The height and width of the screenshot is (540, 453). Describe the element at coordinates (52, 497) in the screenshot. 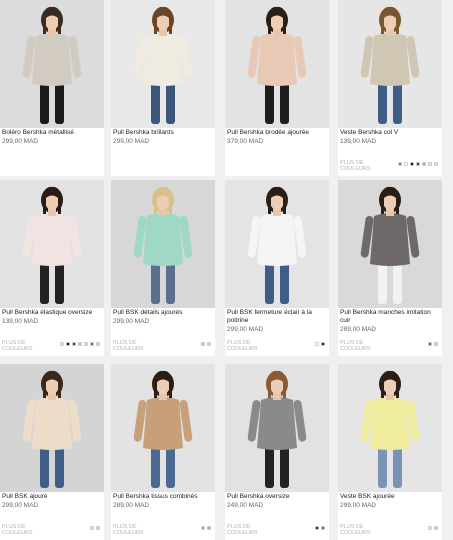

I see `product-name: Pull BSK ajouré` at that location.